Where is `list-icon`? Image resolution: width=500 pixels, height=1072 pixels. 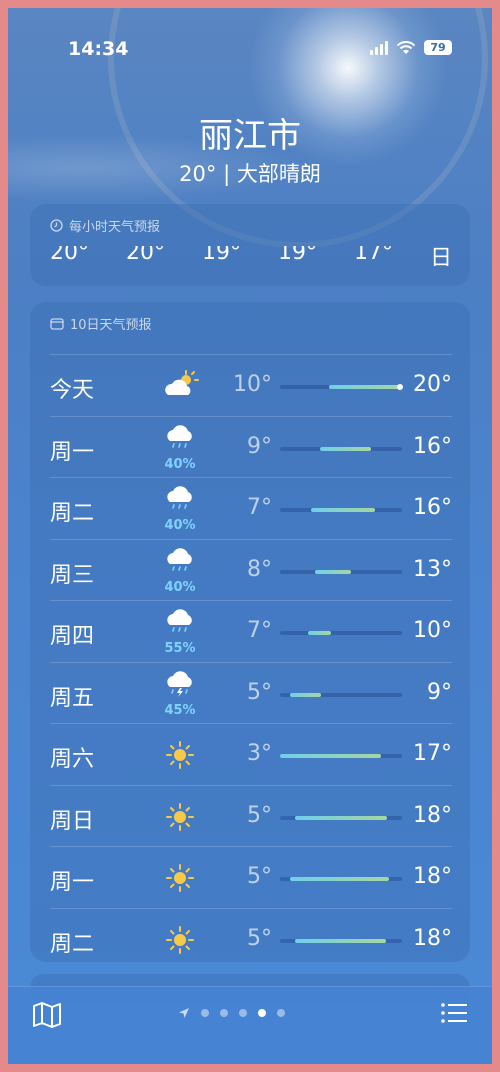 list-icon is located at coordinates (454, 1013).